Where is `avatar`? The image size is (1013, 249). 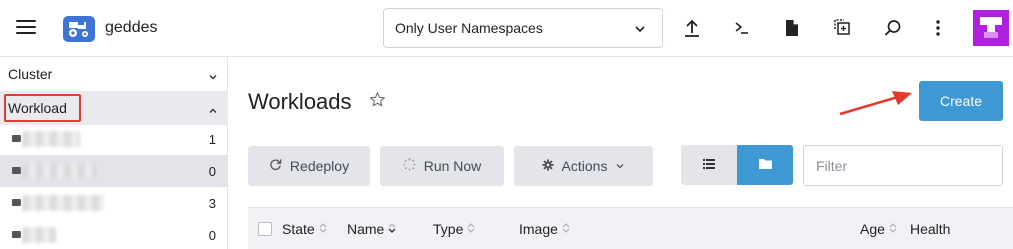 avatar is located at coordinates (991, 28).